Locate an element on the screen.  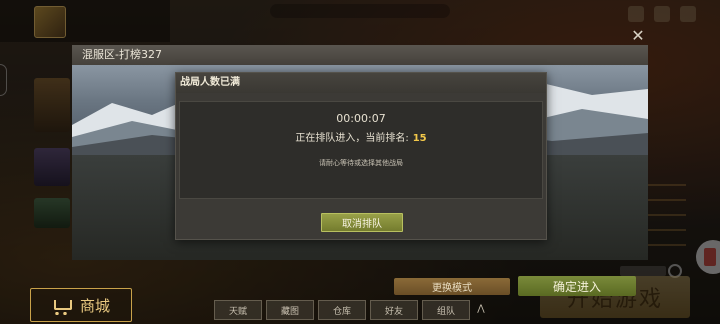
queue-status: 正在排队进入，当前排名: 15 is located at coordinates (361, 136).